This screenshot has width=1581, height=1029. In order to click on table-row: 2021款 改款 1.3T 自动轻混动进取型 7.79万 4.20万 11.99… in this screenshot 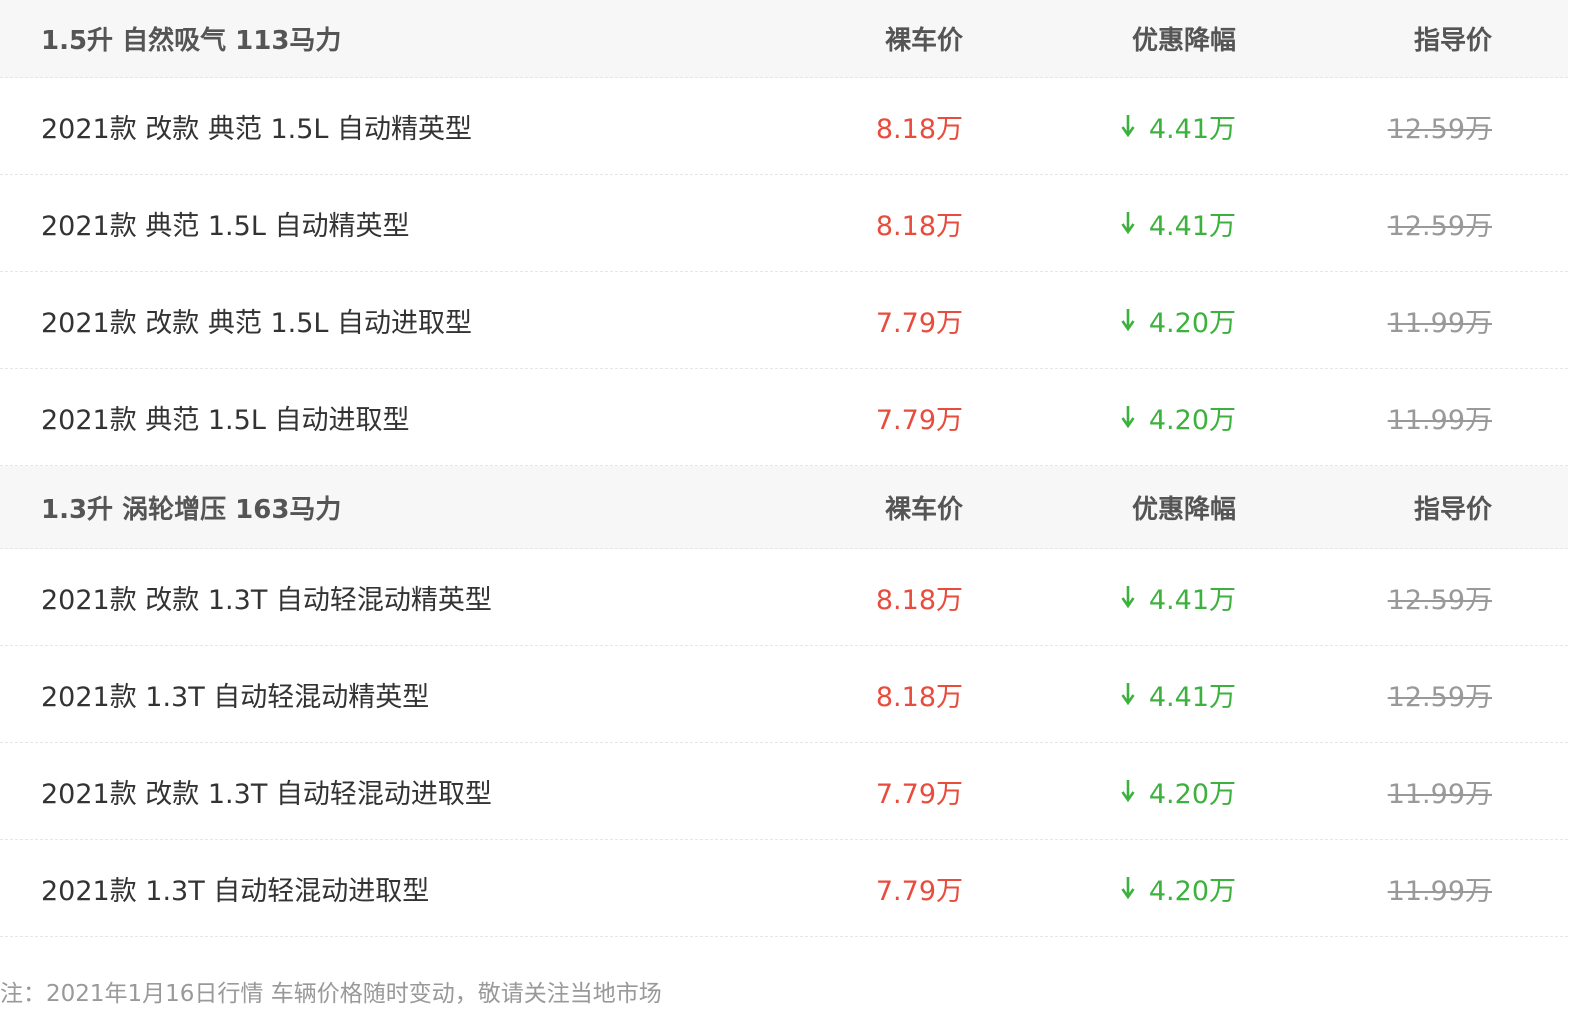, I will do `click(784, 791)`.